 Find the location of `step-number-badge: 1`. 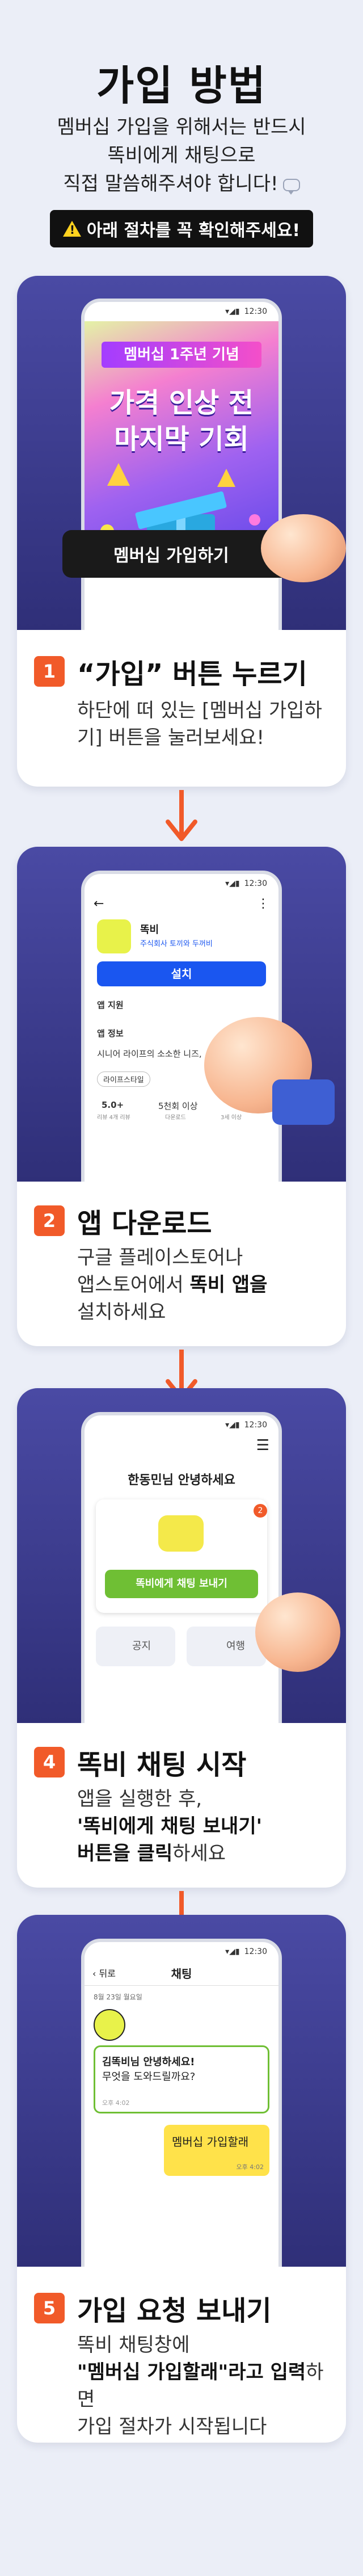

step-number-badge: 1 is located at coordinates (49, 671).